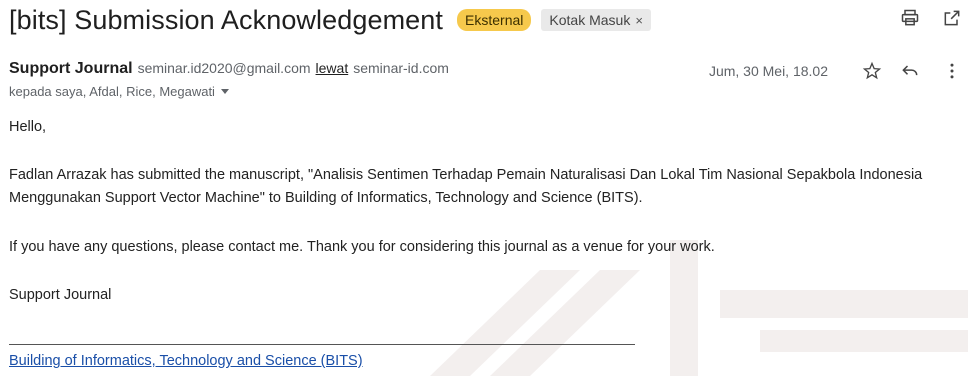 This screenshot has width=968, height=376. What do you see at coordinates (226, 19) in the screenshot?
I see `email-subject: [bits] Submission Acknowledgement` at bounding box center [226, 19].